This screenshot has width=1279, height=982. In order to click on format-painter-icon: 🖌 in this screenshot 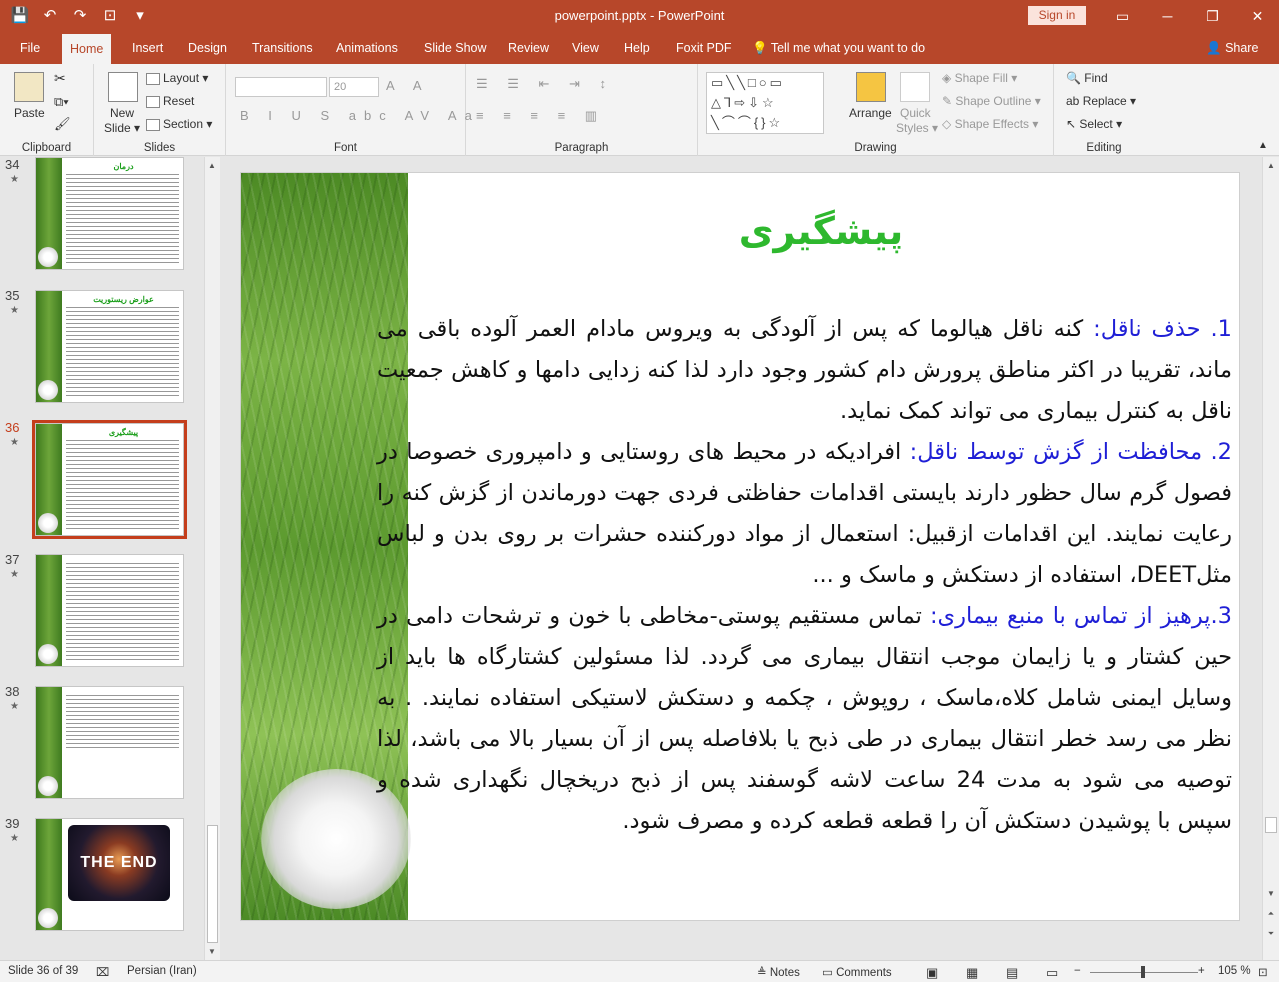, I will do `click(62, 124)`.